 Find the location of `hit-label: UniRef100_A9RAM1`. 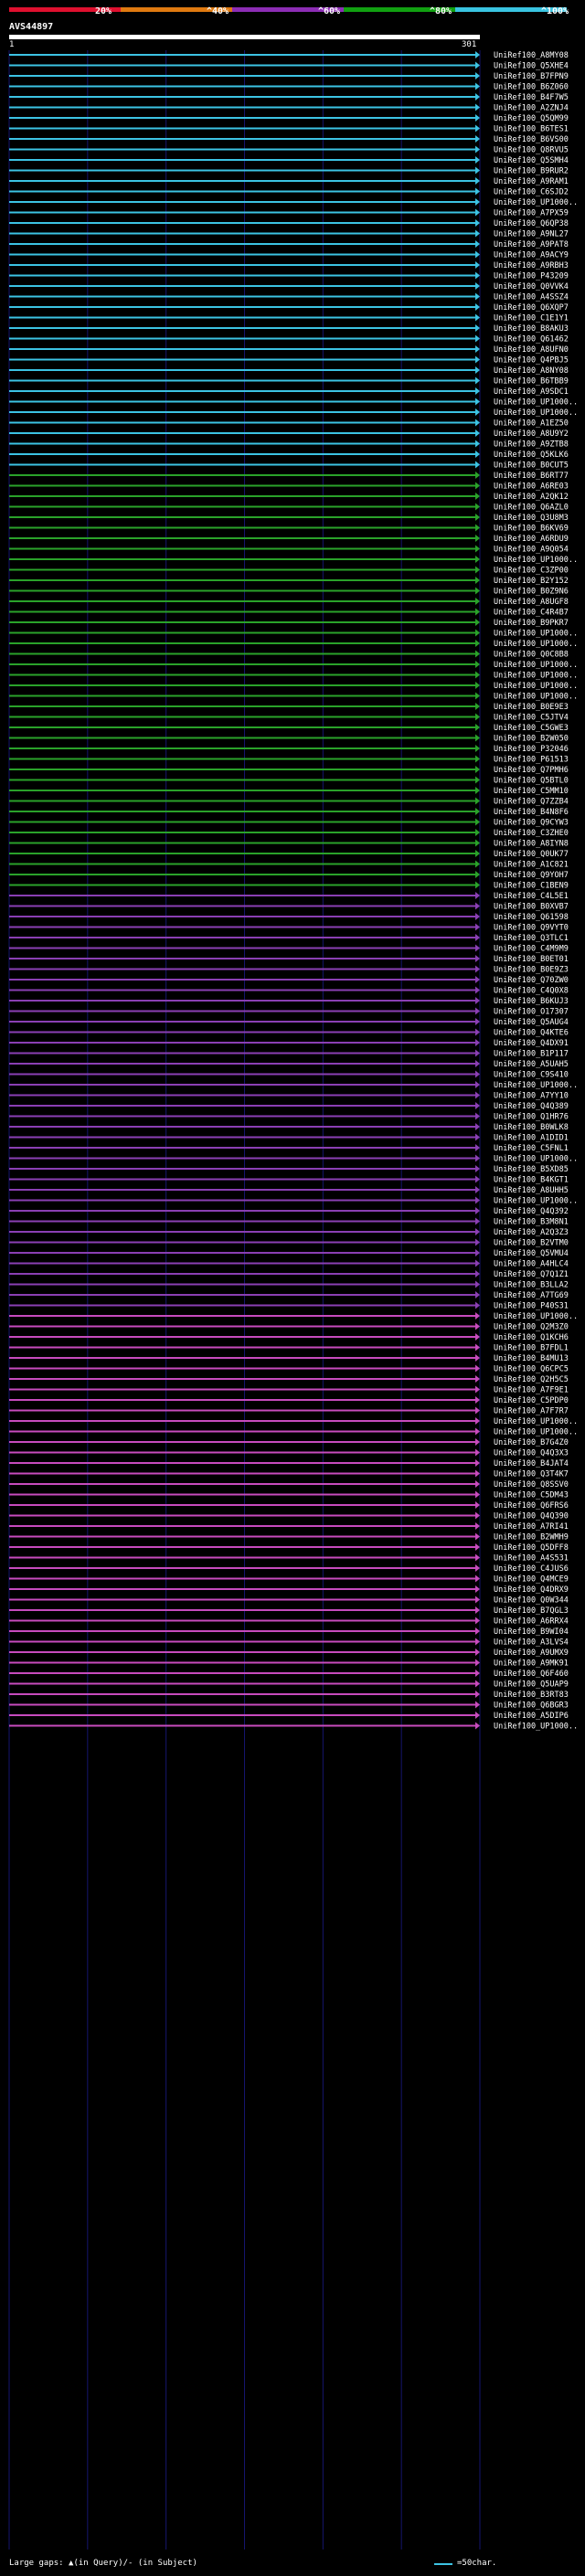

hit-label: UniRef100_A9RAM1 is located at coordinates (532, 181).